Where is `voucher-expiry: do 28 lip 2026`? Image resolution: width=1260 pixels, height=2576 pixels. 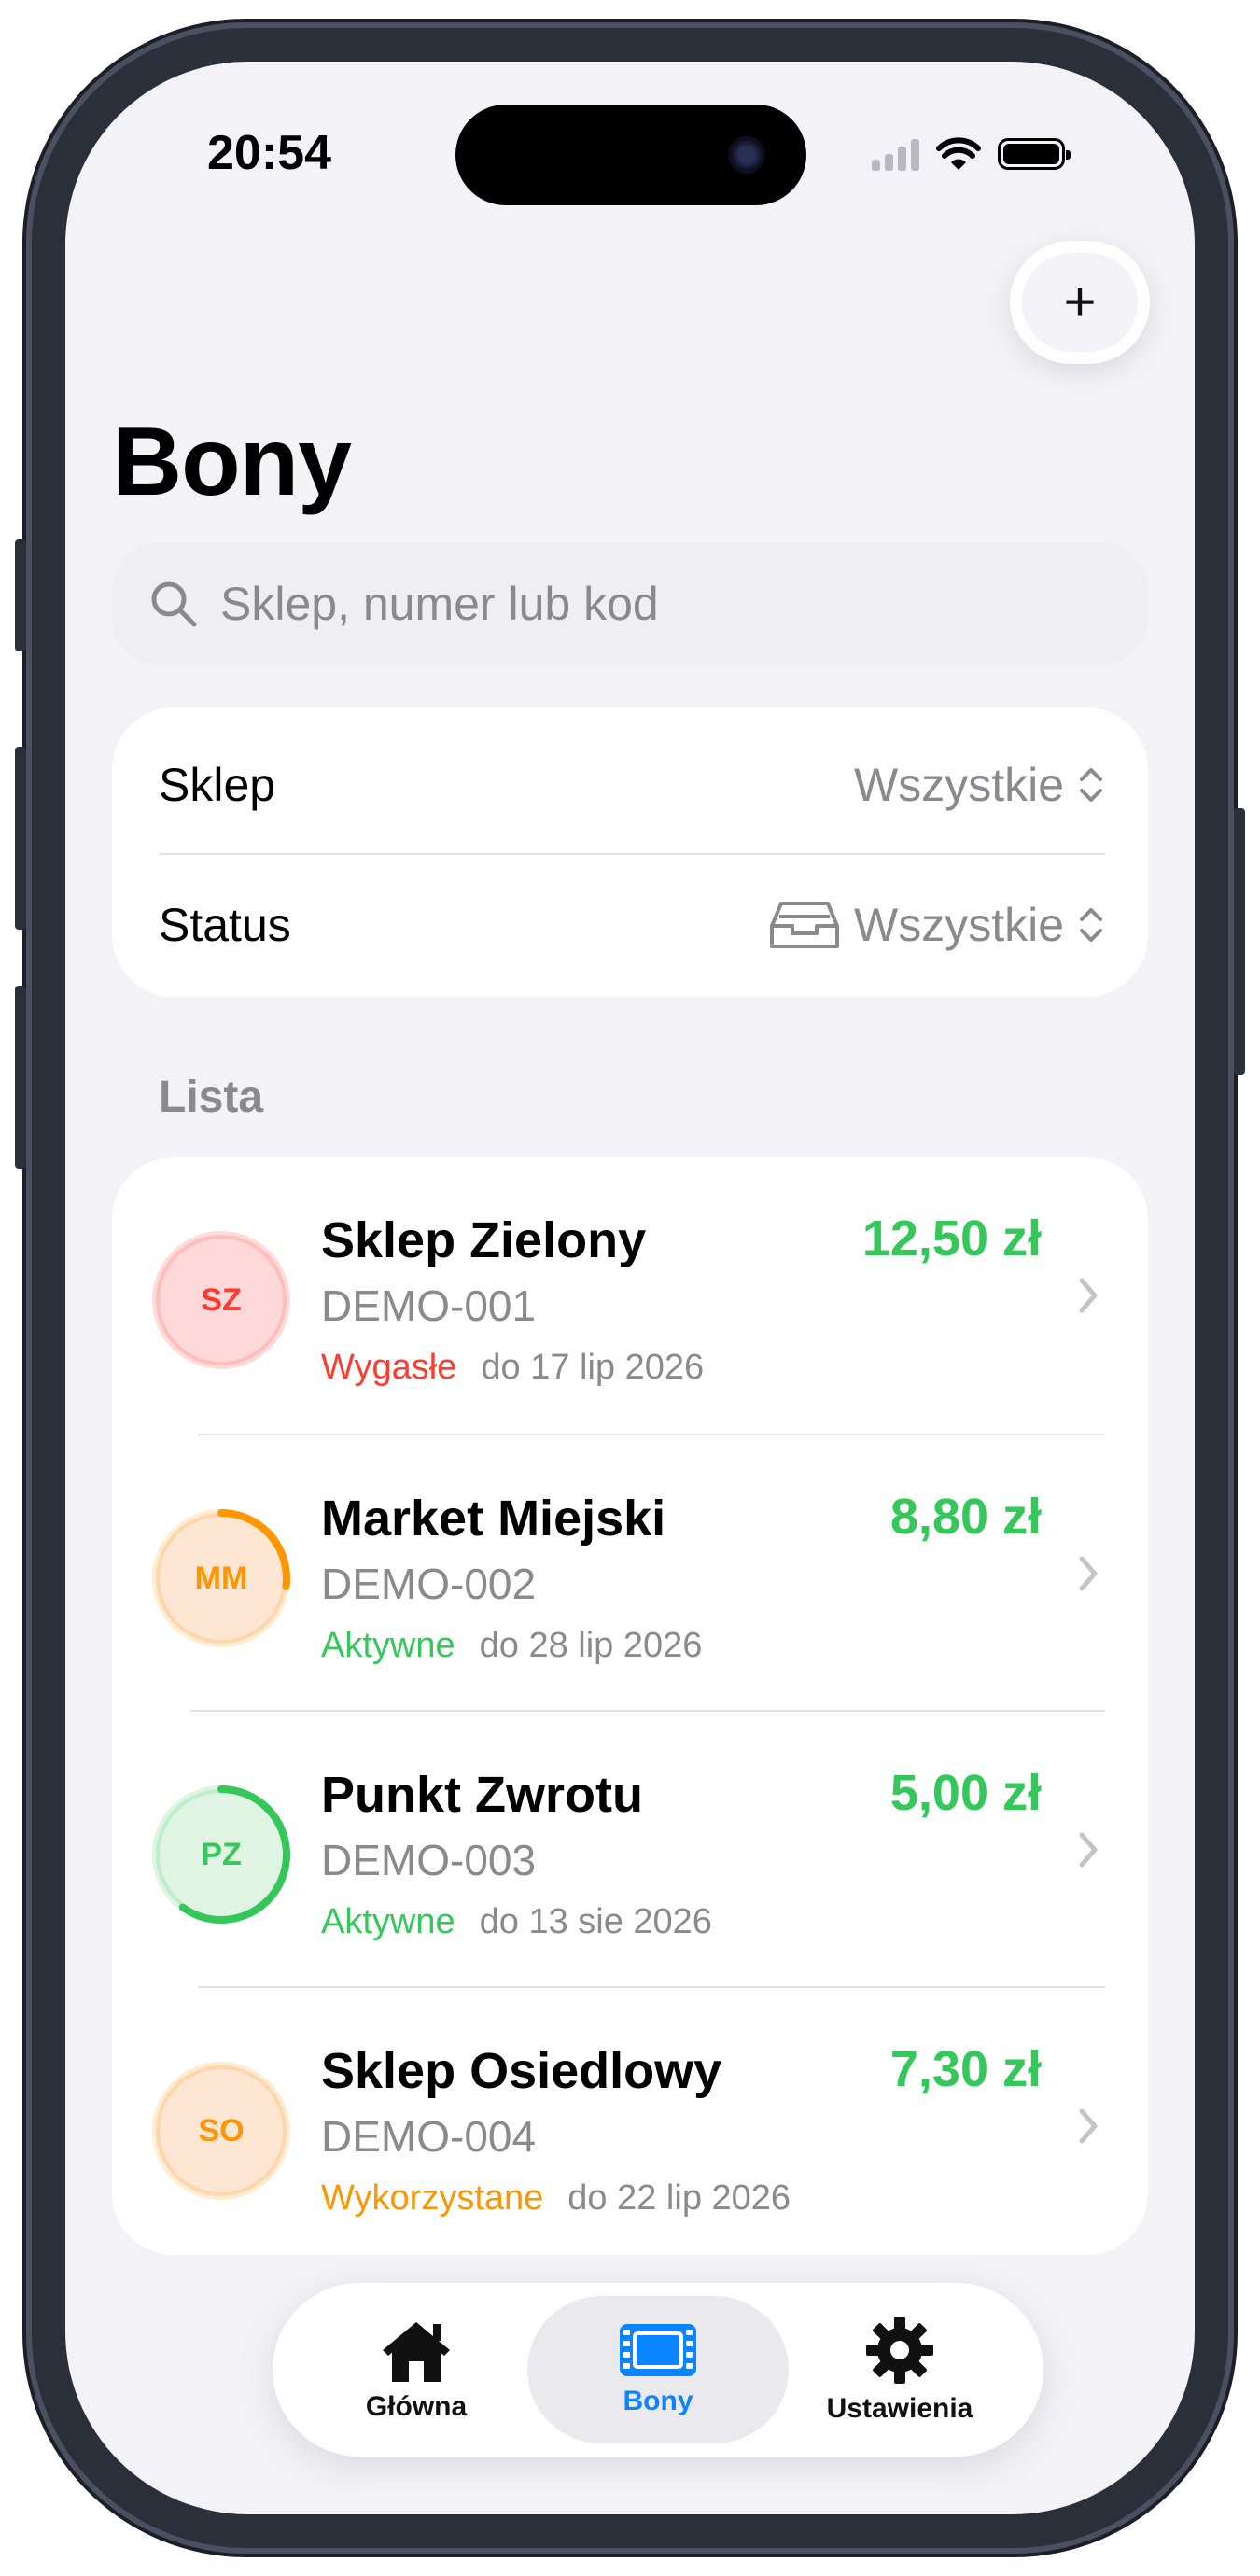 voucher-expiry: do 28 lip 2026 is located at coordinates (591, 1645).